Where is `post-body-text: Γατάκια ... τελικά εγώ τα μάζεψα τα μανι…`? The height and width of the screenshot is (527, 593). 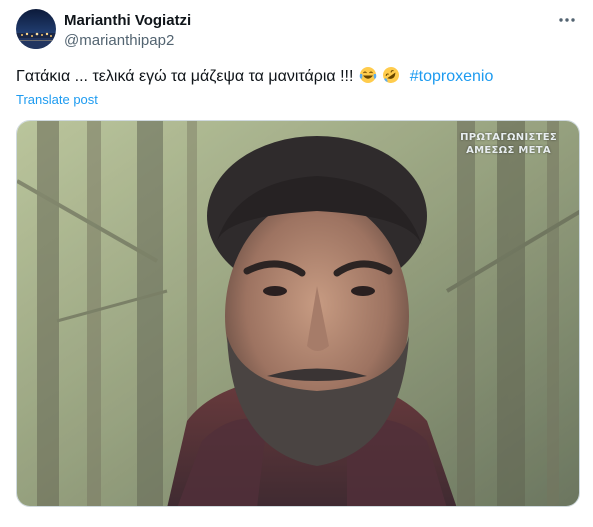 post-body-text: Γατάκια ... τελικά εγώ τα μάζεψα τα μανι… is located at coordinates (185, 76).